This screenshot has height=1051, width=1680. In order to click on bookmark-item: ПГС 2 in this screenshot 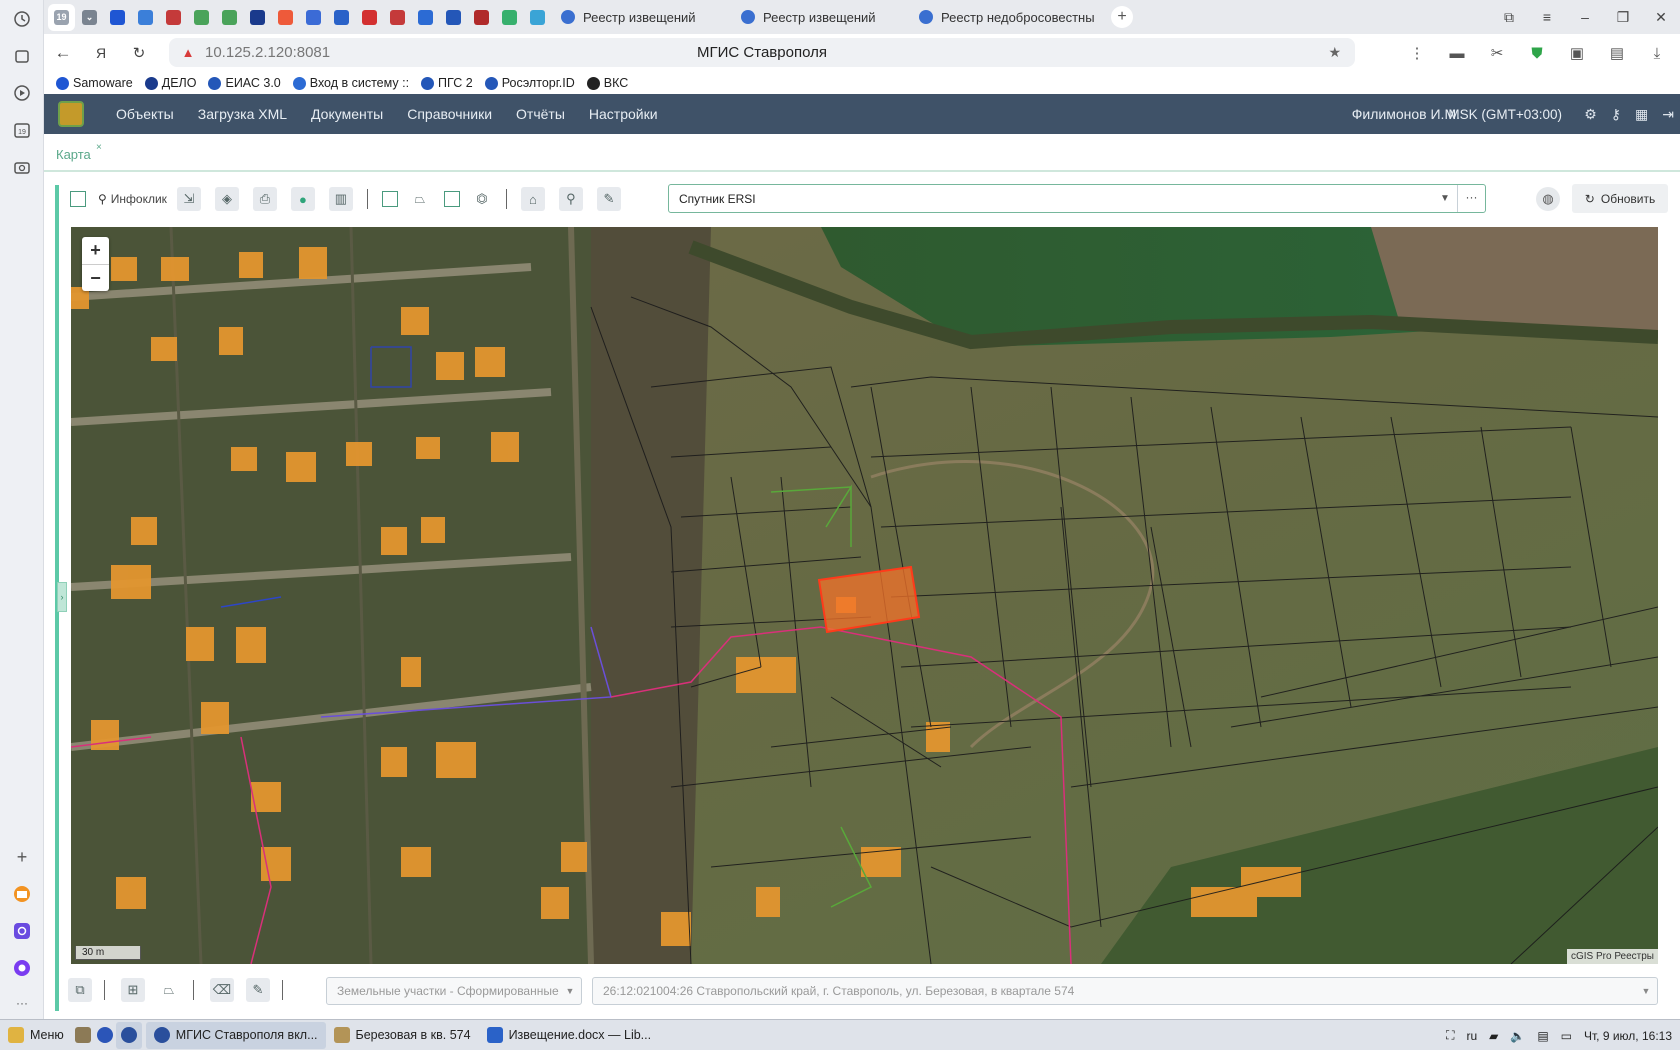, I will do `click(447, 83)`.